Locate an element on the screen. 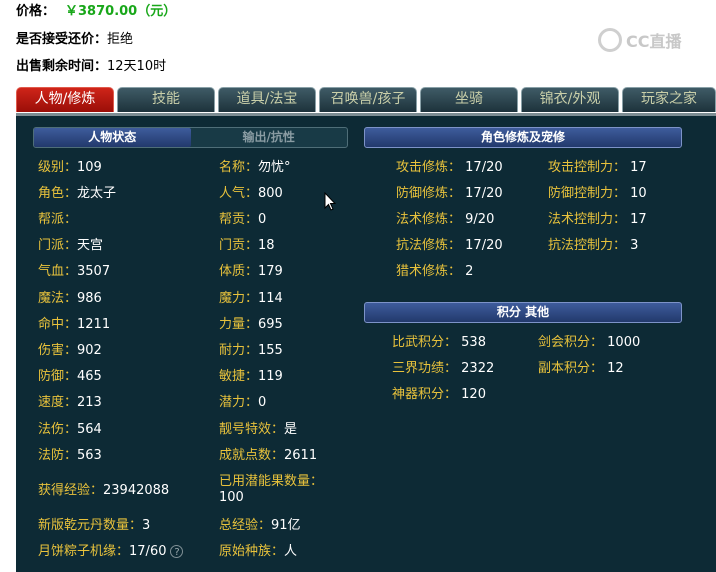 This screenshot has height=572, width=716. stat-mooncake-chance: 月饼粽子机缘：17/60? is located at coordinates (111, 552).